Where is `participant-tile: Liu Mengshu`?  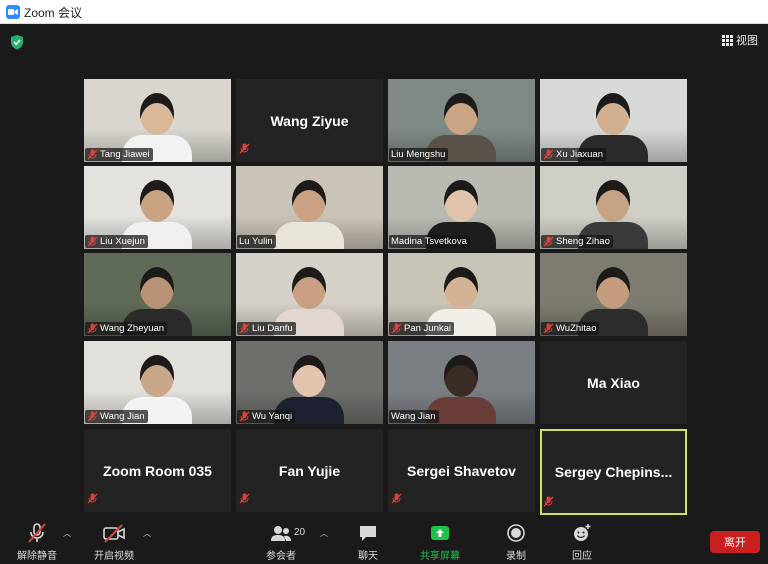
participant-tile: Liu Mengshu is located at coordinates (461, 120).